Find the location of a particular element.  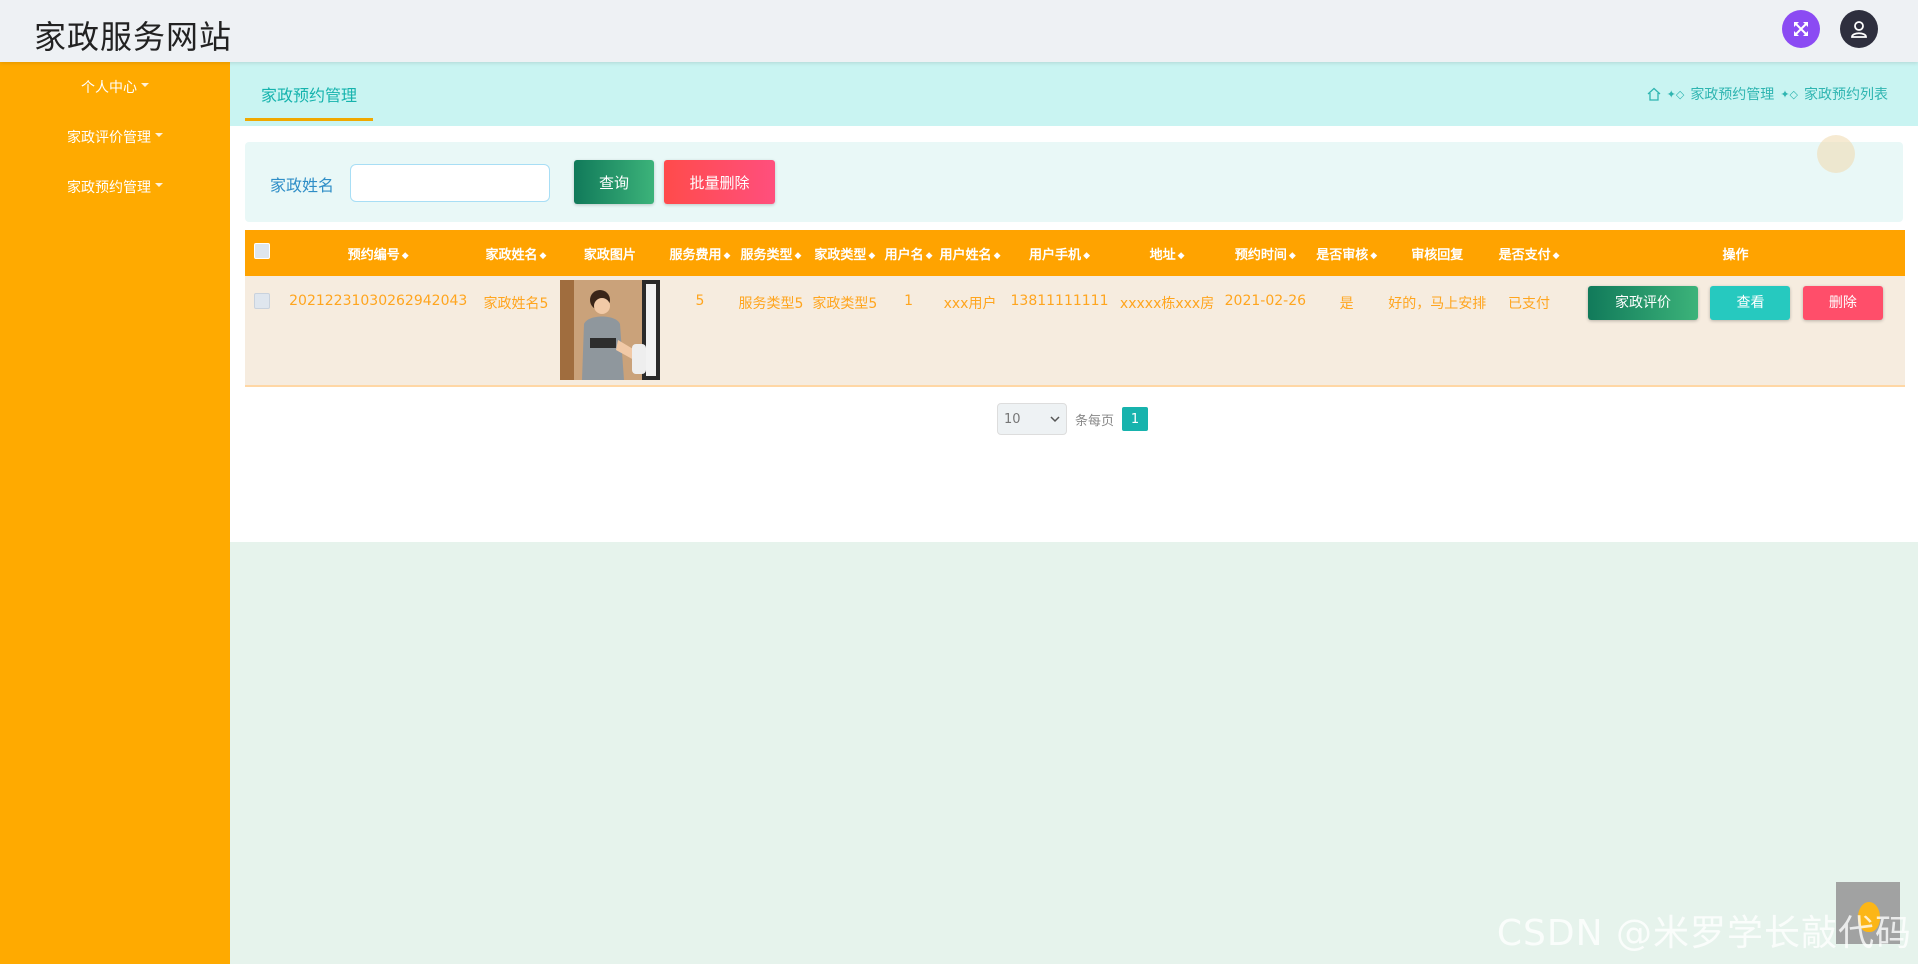

batch-delete-button: 批量删除 is located at coordinates (719, 182).